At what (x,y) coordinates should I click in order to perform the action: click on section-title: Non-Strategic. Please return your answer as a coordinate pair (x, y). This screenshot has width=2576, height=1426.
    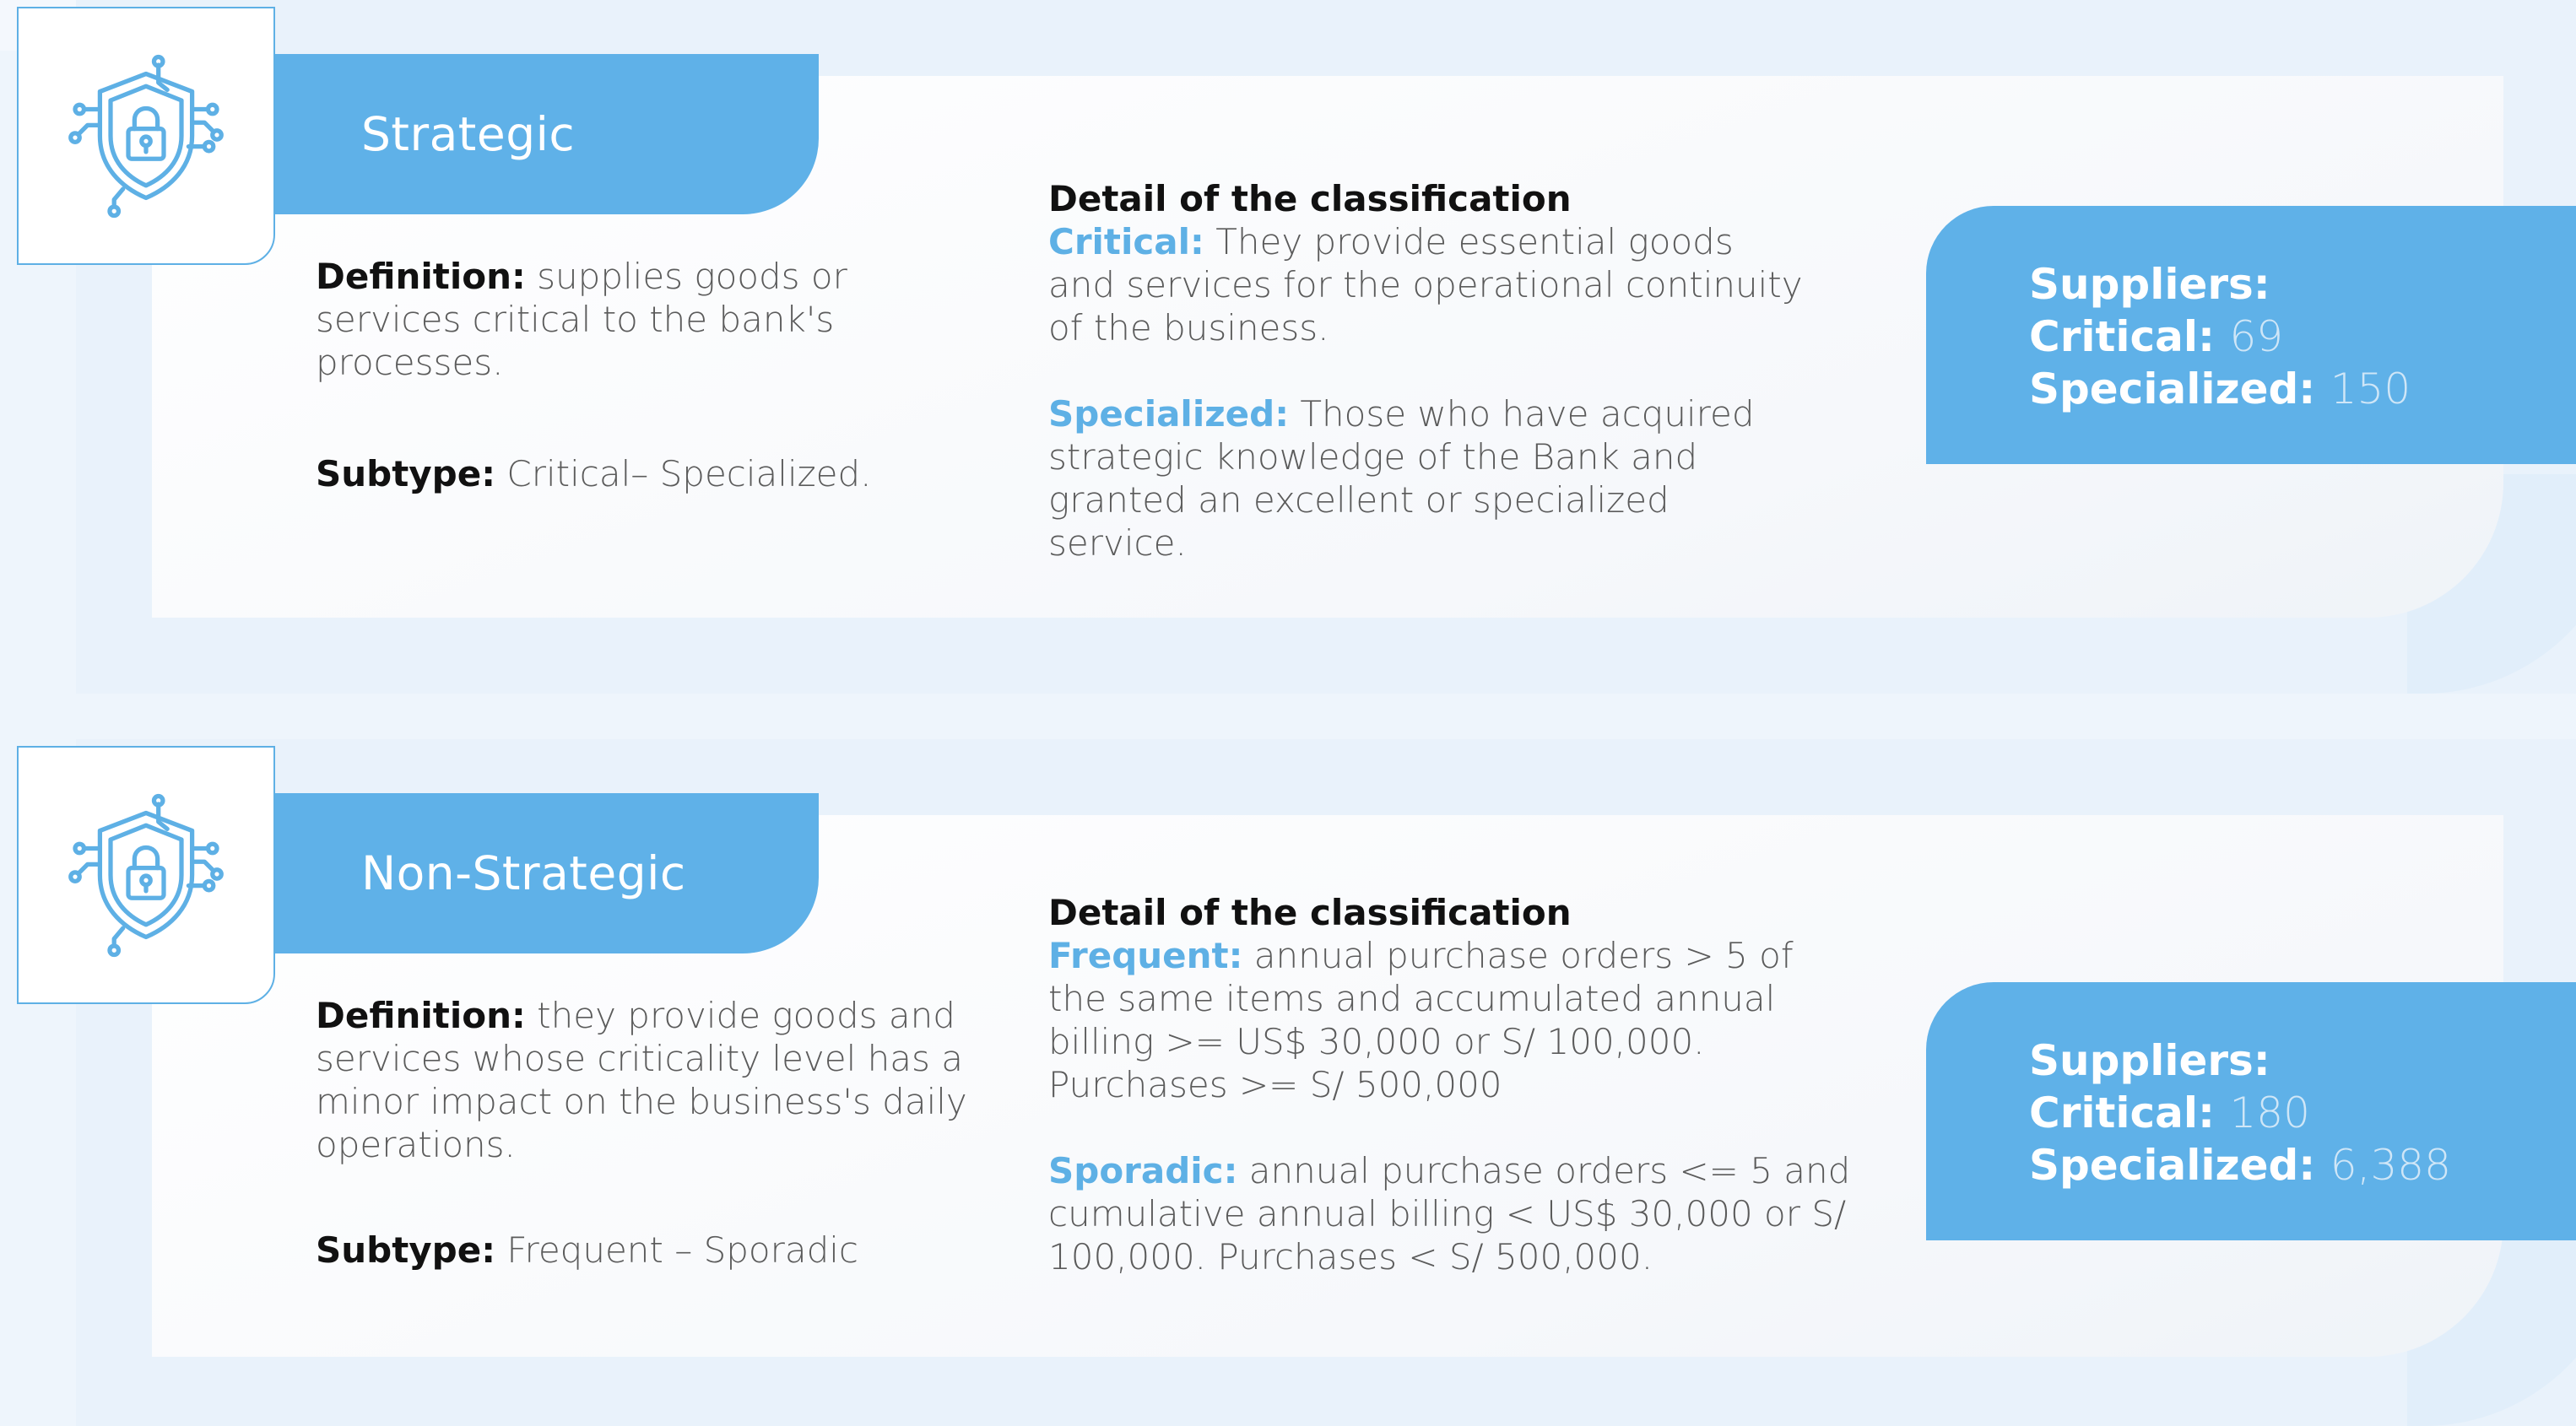
    Looking at the image, I should click on (523, 873).